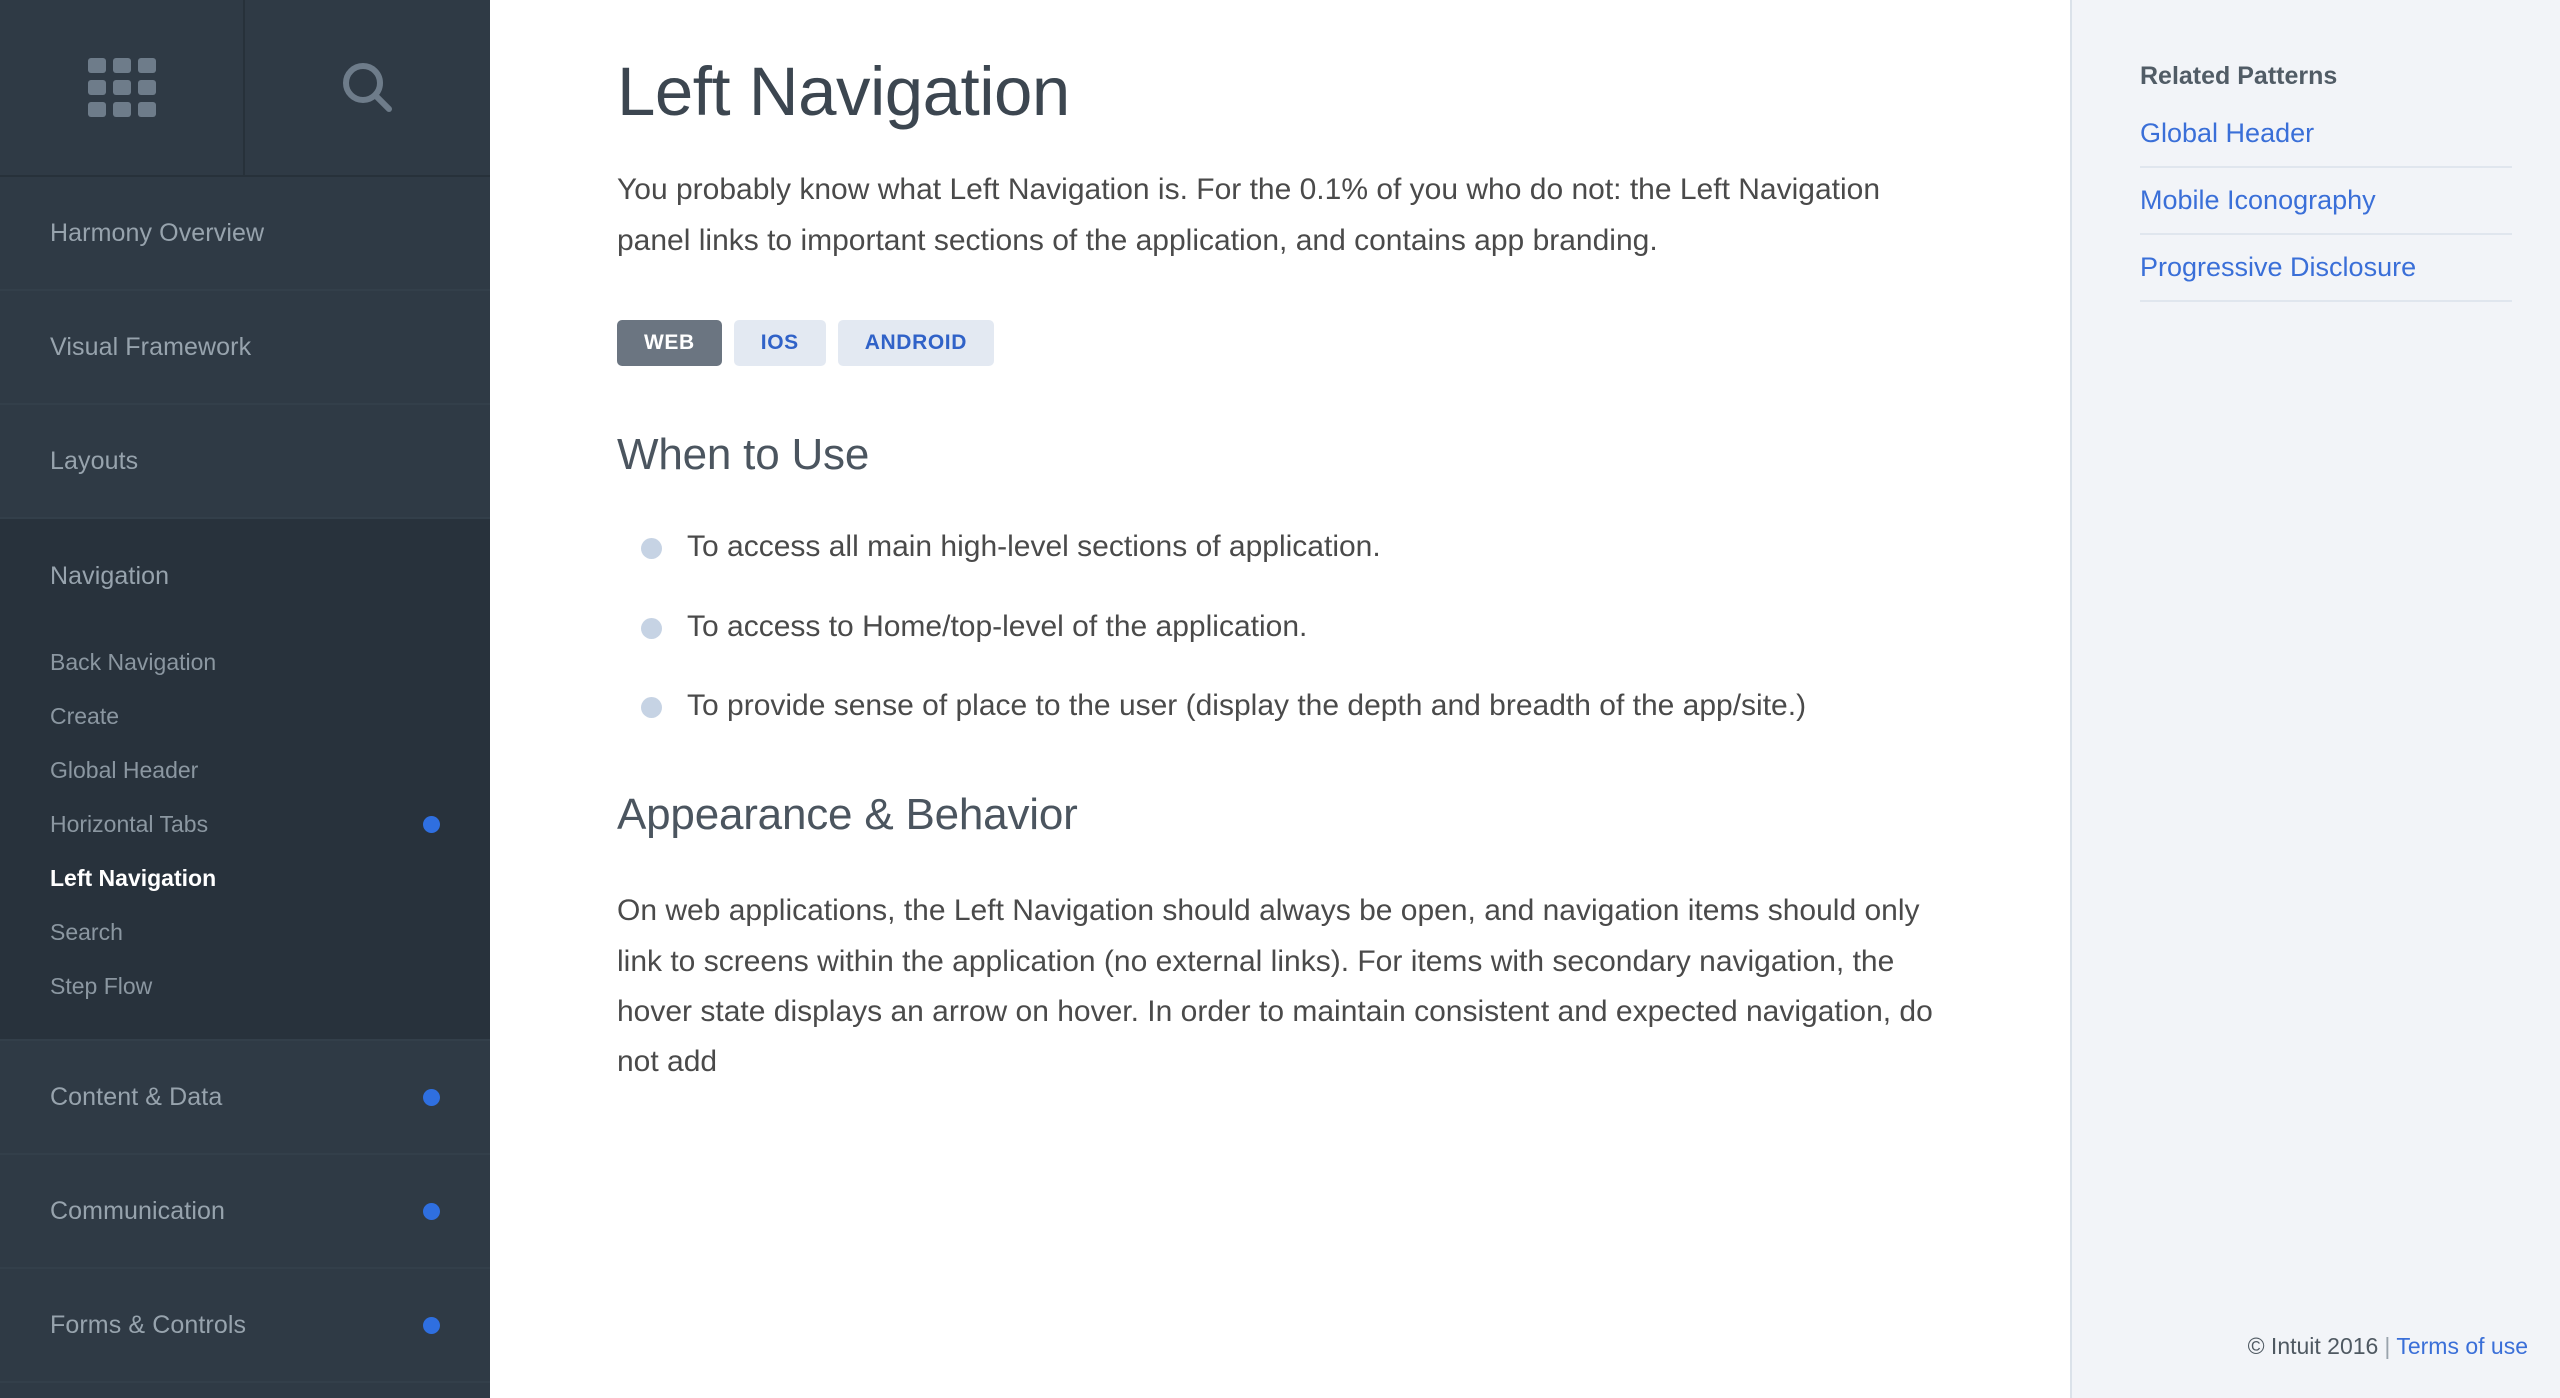  I want to click on sidebar-subitem-back-navigation: Back Navigation, so click(245, 662).